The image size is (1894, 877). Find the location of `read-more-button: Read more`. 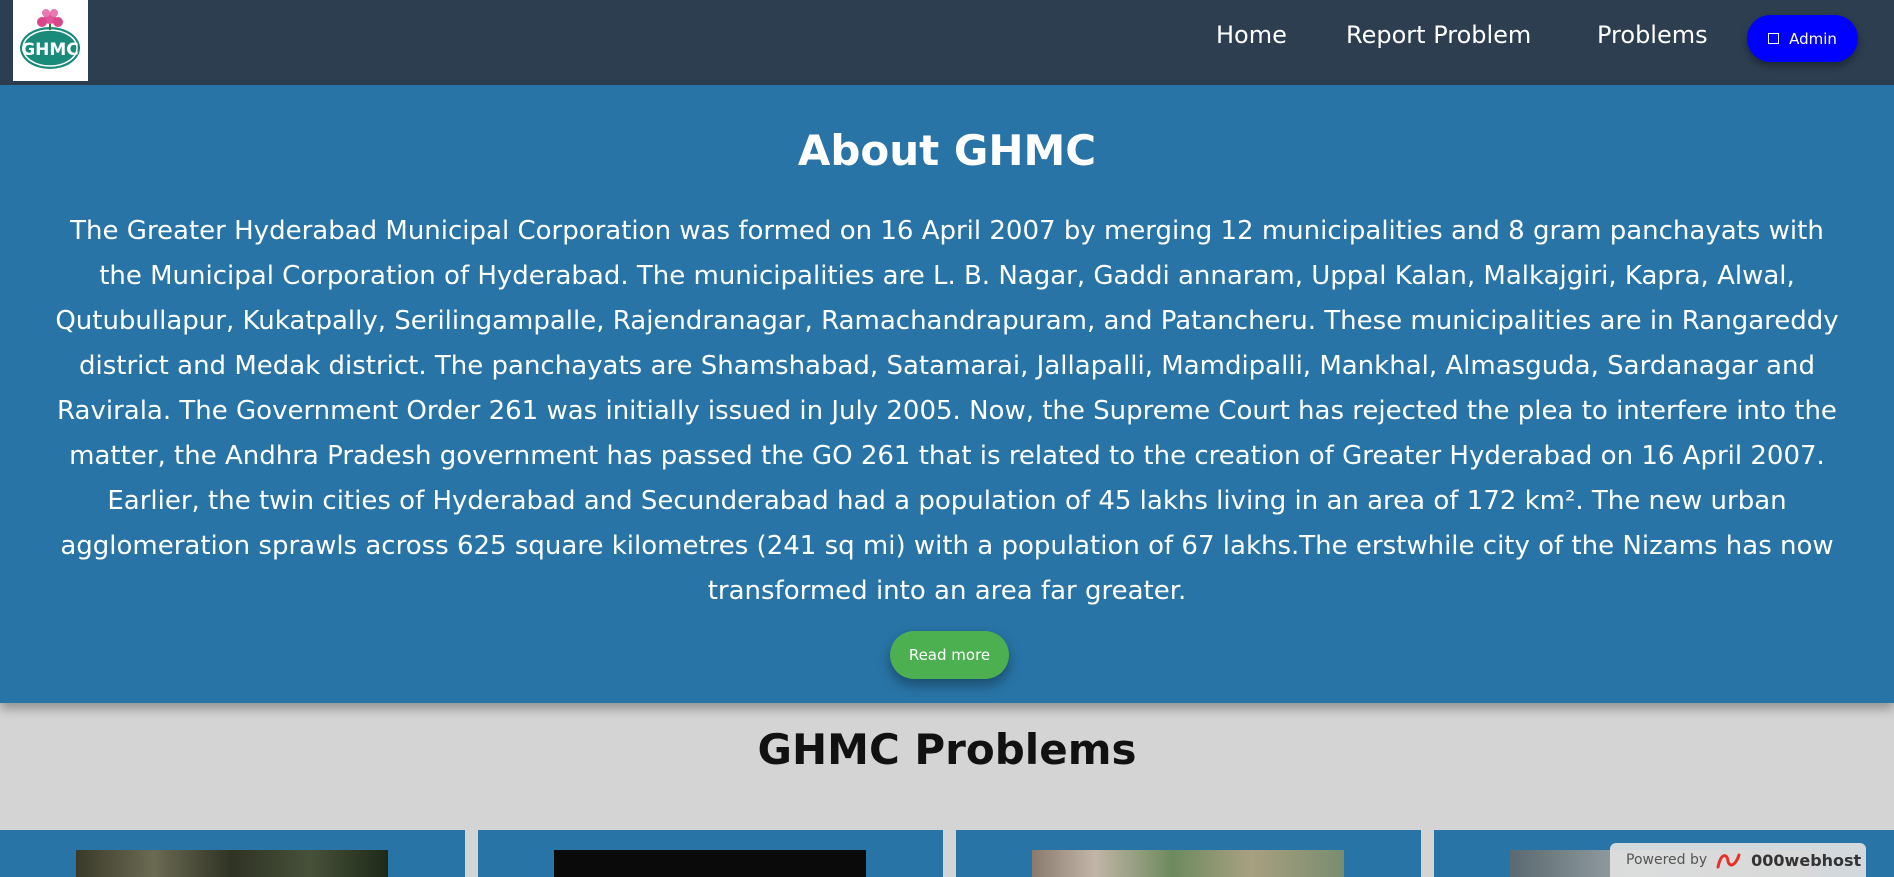

read-more-button: Read more is located at coordinates (949, 655).